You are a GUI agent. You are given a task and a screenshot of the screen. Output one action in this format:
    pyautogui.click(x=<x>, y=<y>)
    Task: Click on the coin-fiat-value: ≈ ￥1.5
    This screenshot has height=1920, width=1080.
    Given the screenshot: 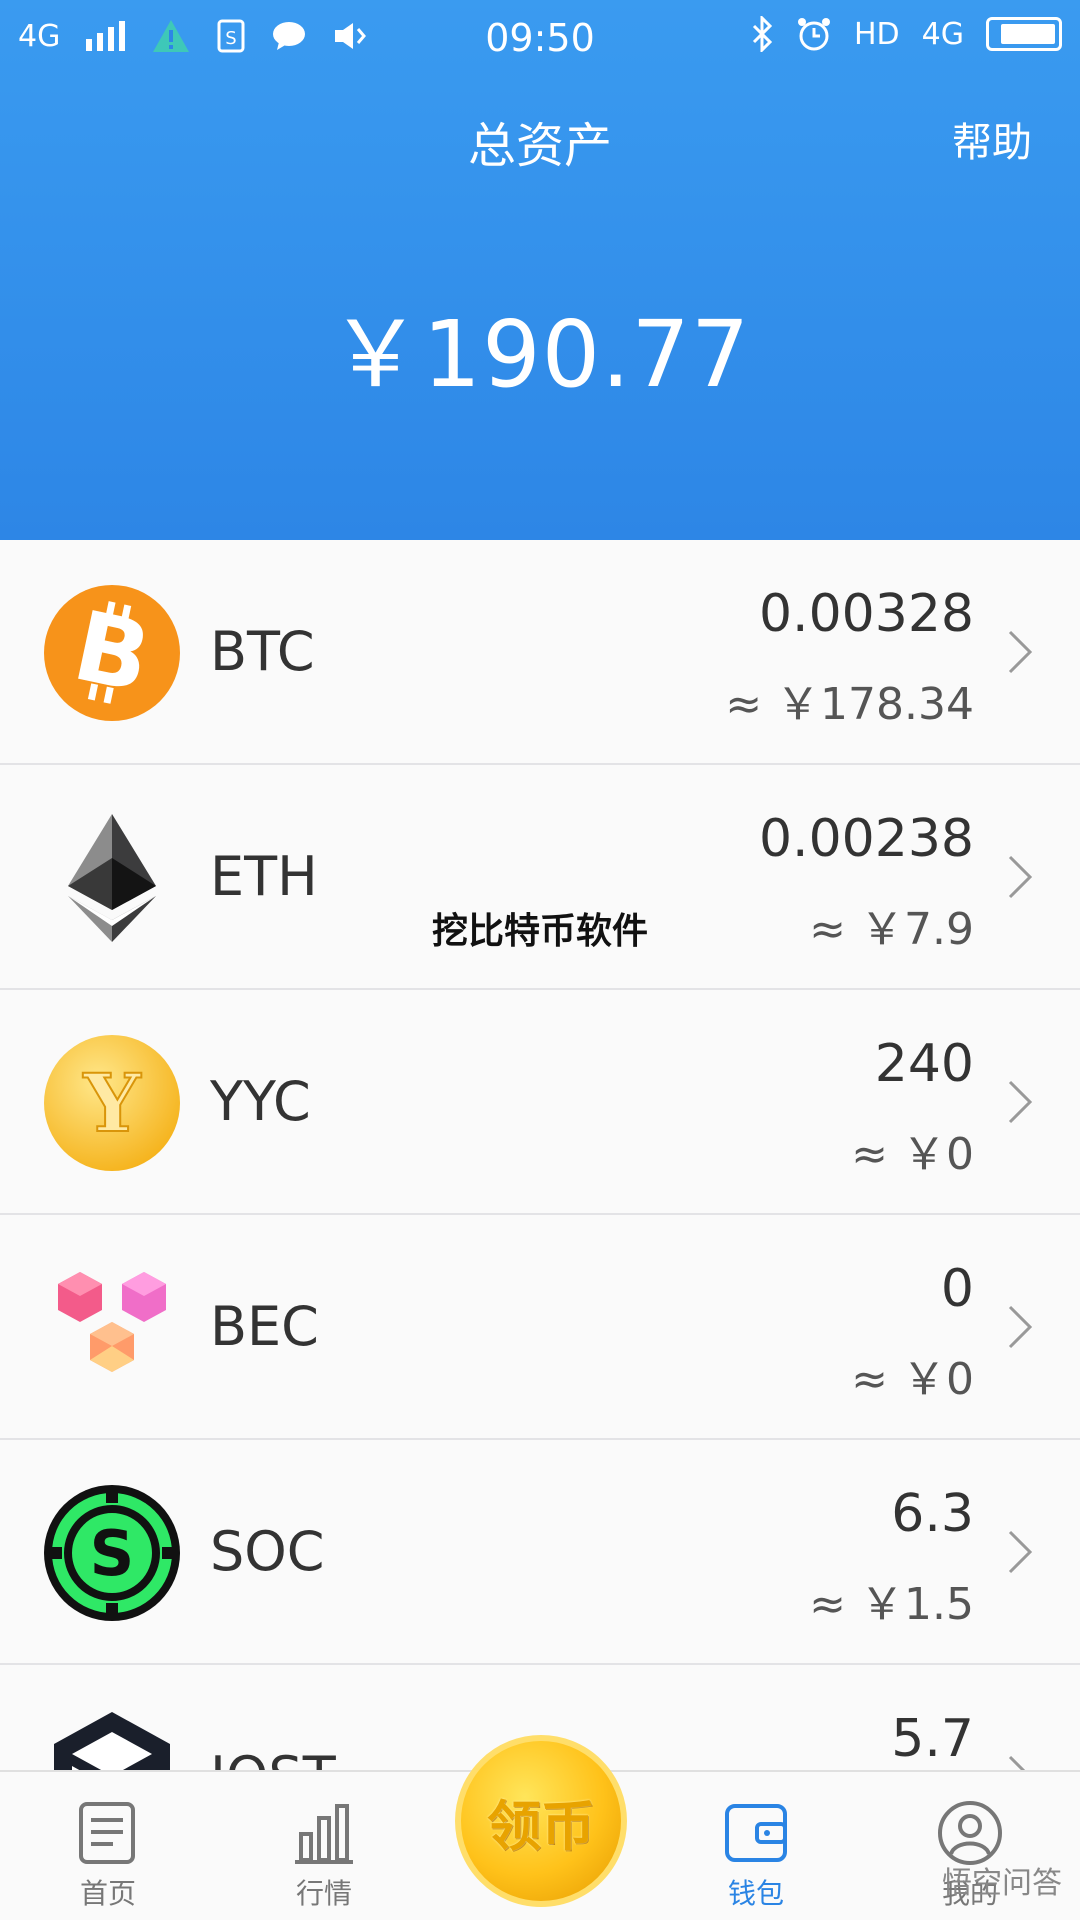 What is the action you would take?
    pyautogui.click(x=891, y=1604)
    